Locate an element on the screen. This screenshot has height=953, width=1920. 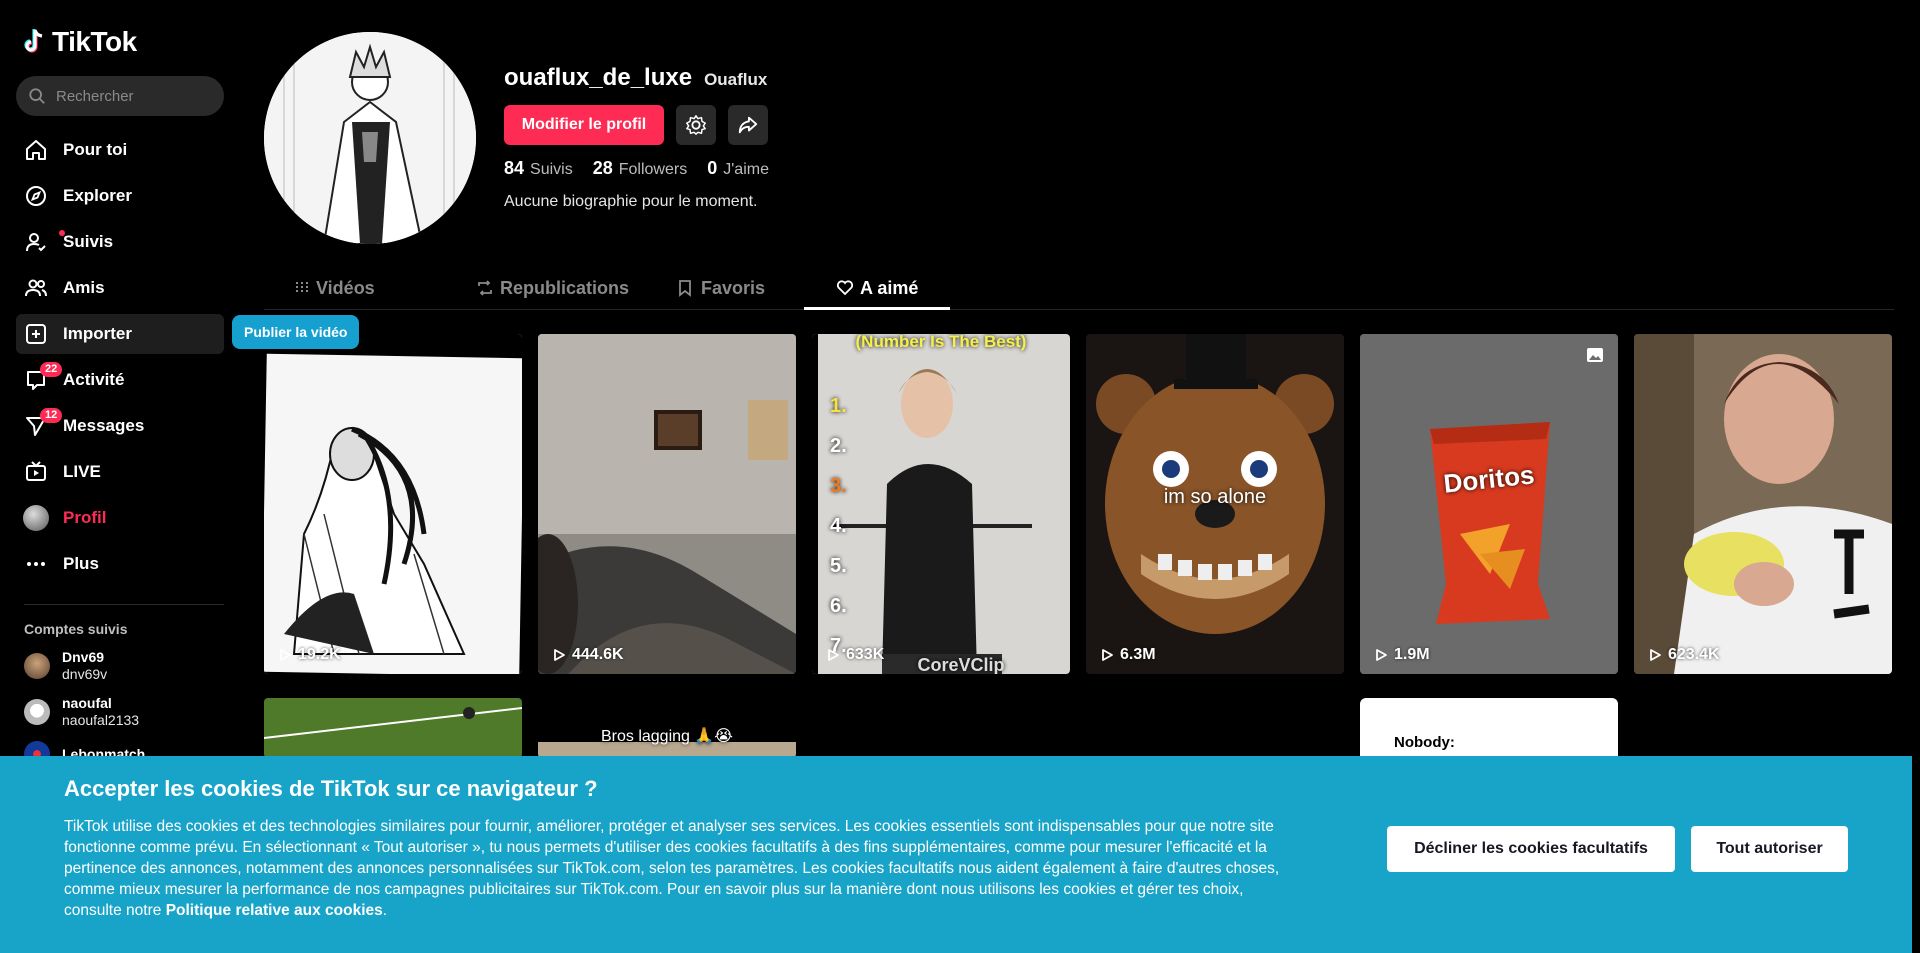
list-number: 4. is located at coordinates (838, 526).